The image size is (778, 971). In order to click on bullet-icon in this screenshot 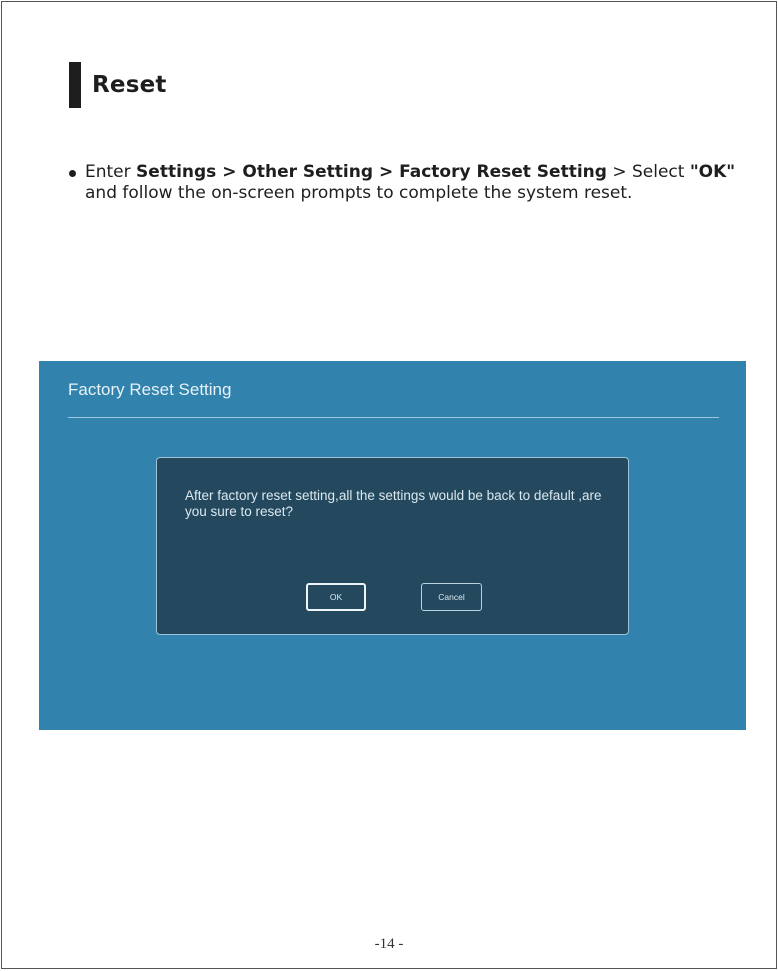, I will do `click(72, 173)`.